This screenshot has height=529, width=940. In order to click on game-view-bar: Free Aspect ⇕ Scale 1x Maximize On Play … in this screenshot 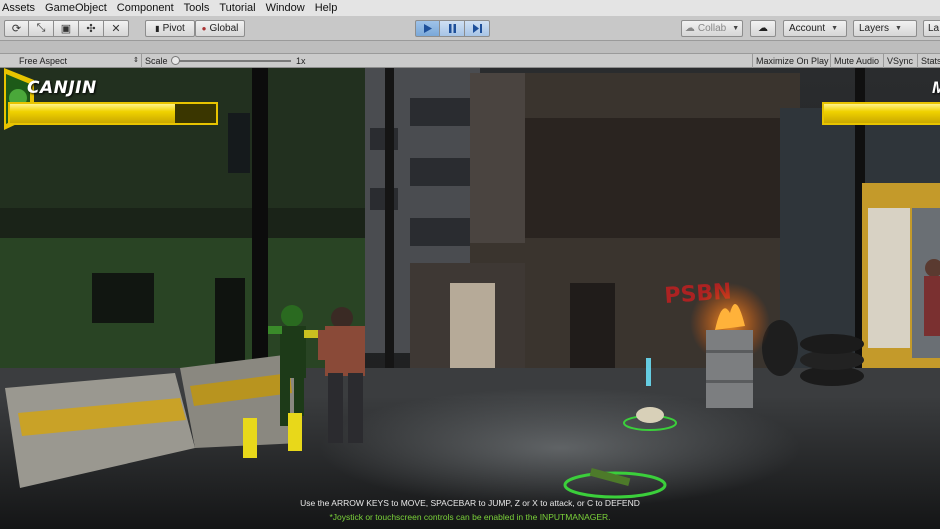, I will do `click(470, 61)`.